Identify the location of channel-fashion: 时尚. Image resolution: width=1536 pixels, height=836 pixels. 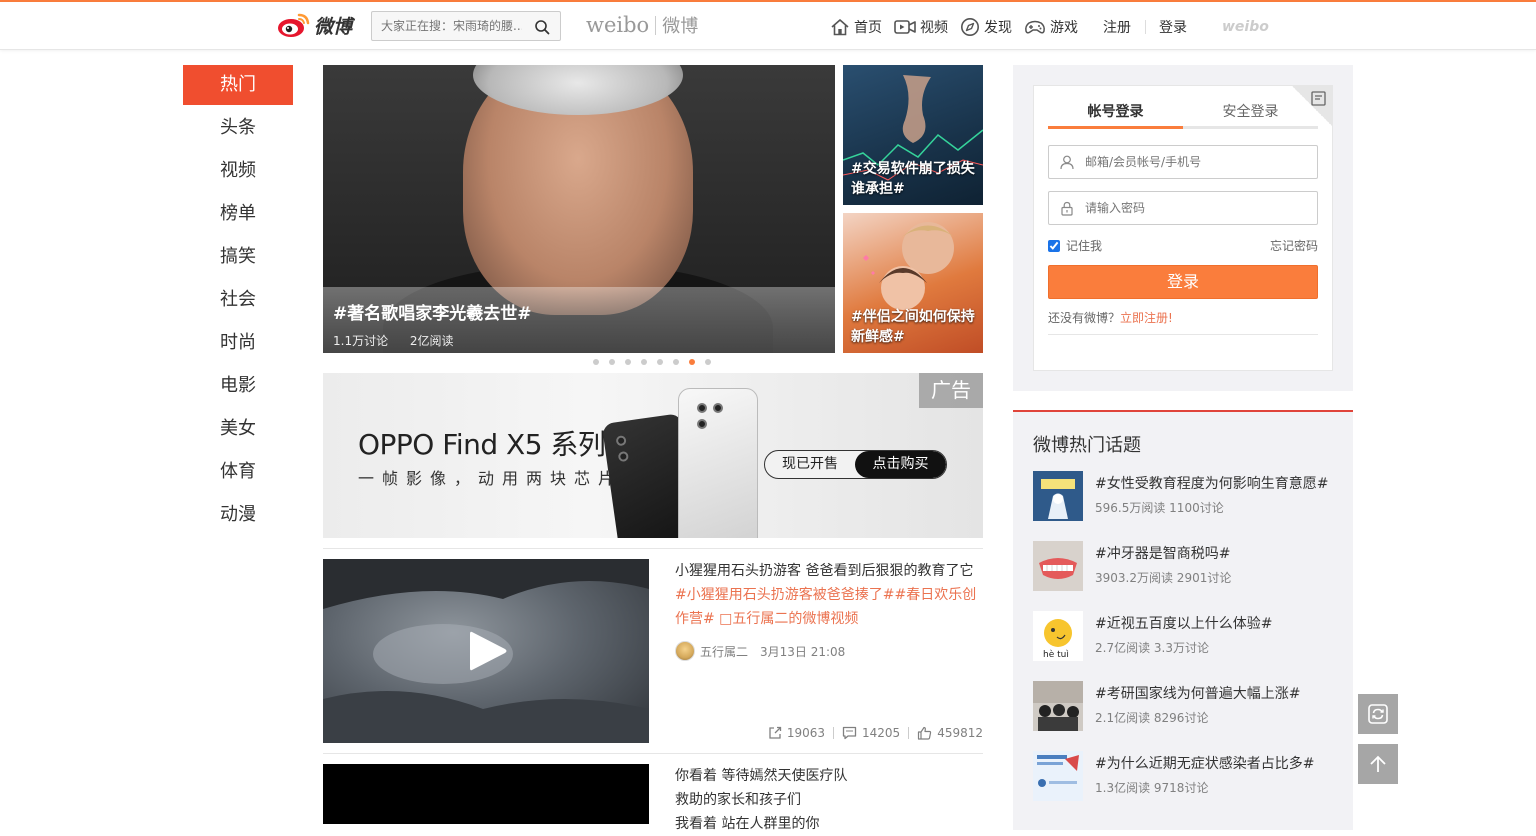
(238, 344).